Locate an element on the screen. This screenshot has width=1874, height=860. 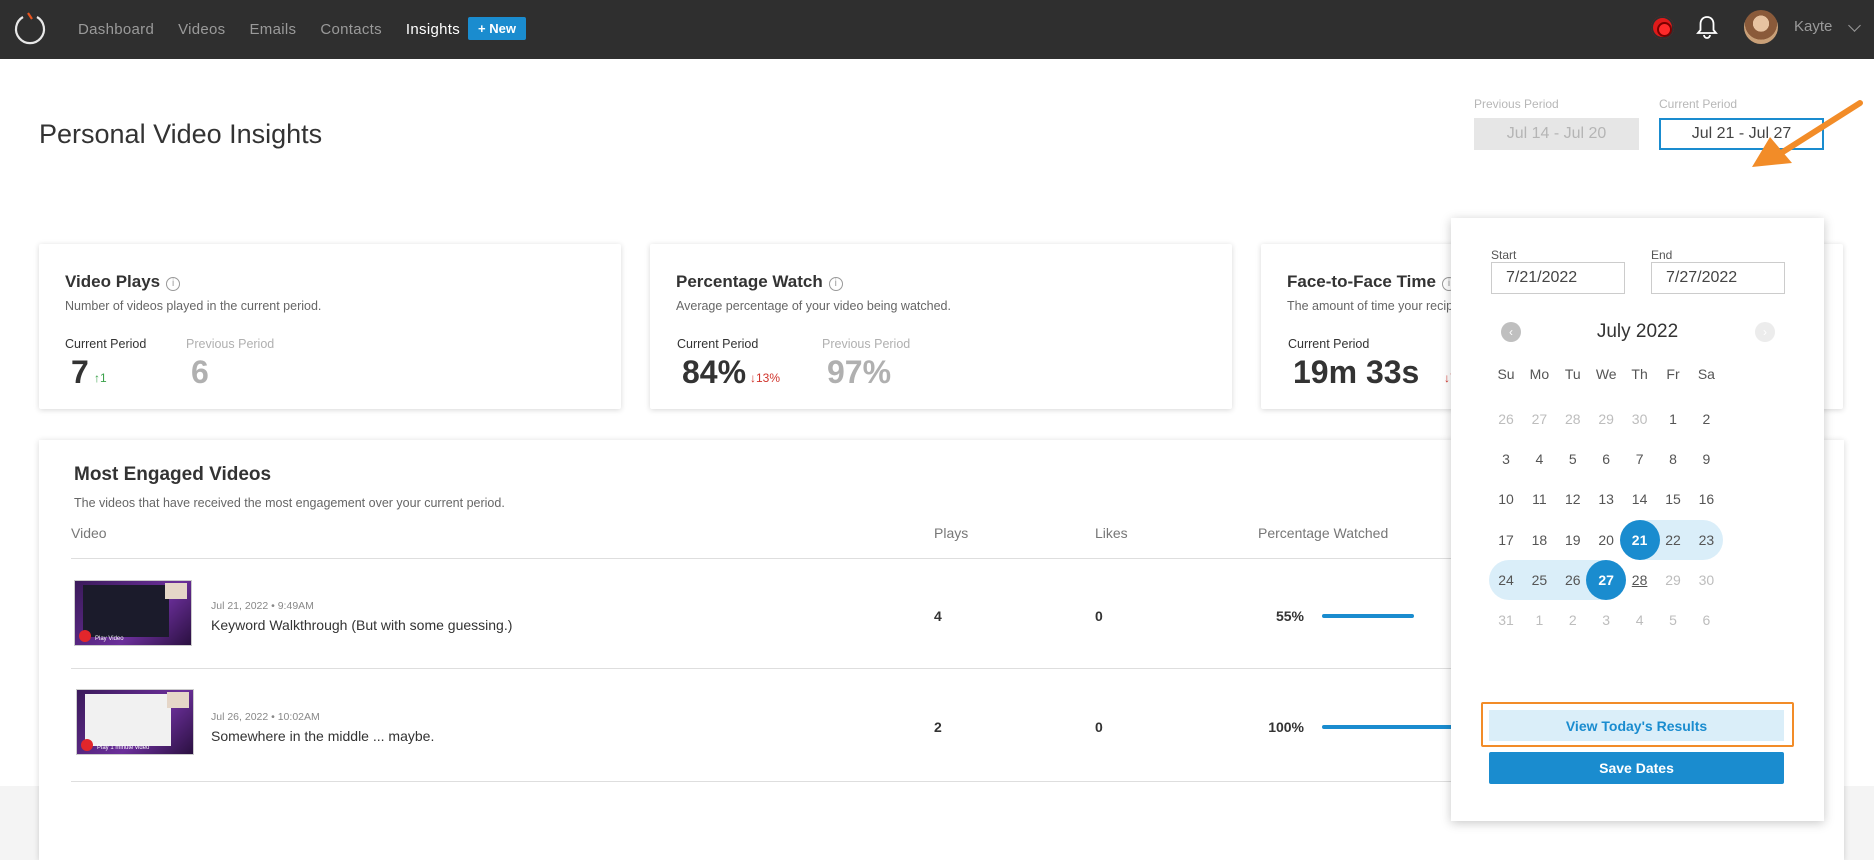
bell-icon is located at coordinates (1707, 27).